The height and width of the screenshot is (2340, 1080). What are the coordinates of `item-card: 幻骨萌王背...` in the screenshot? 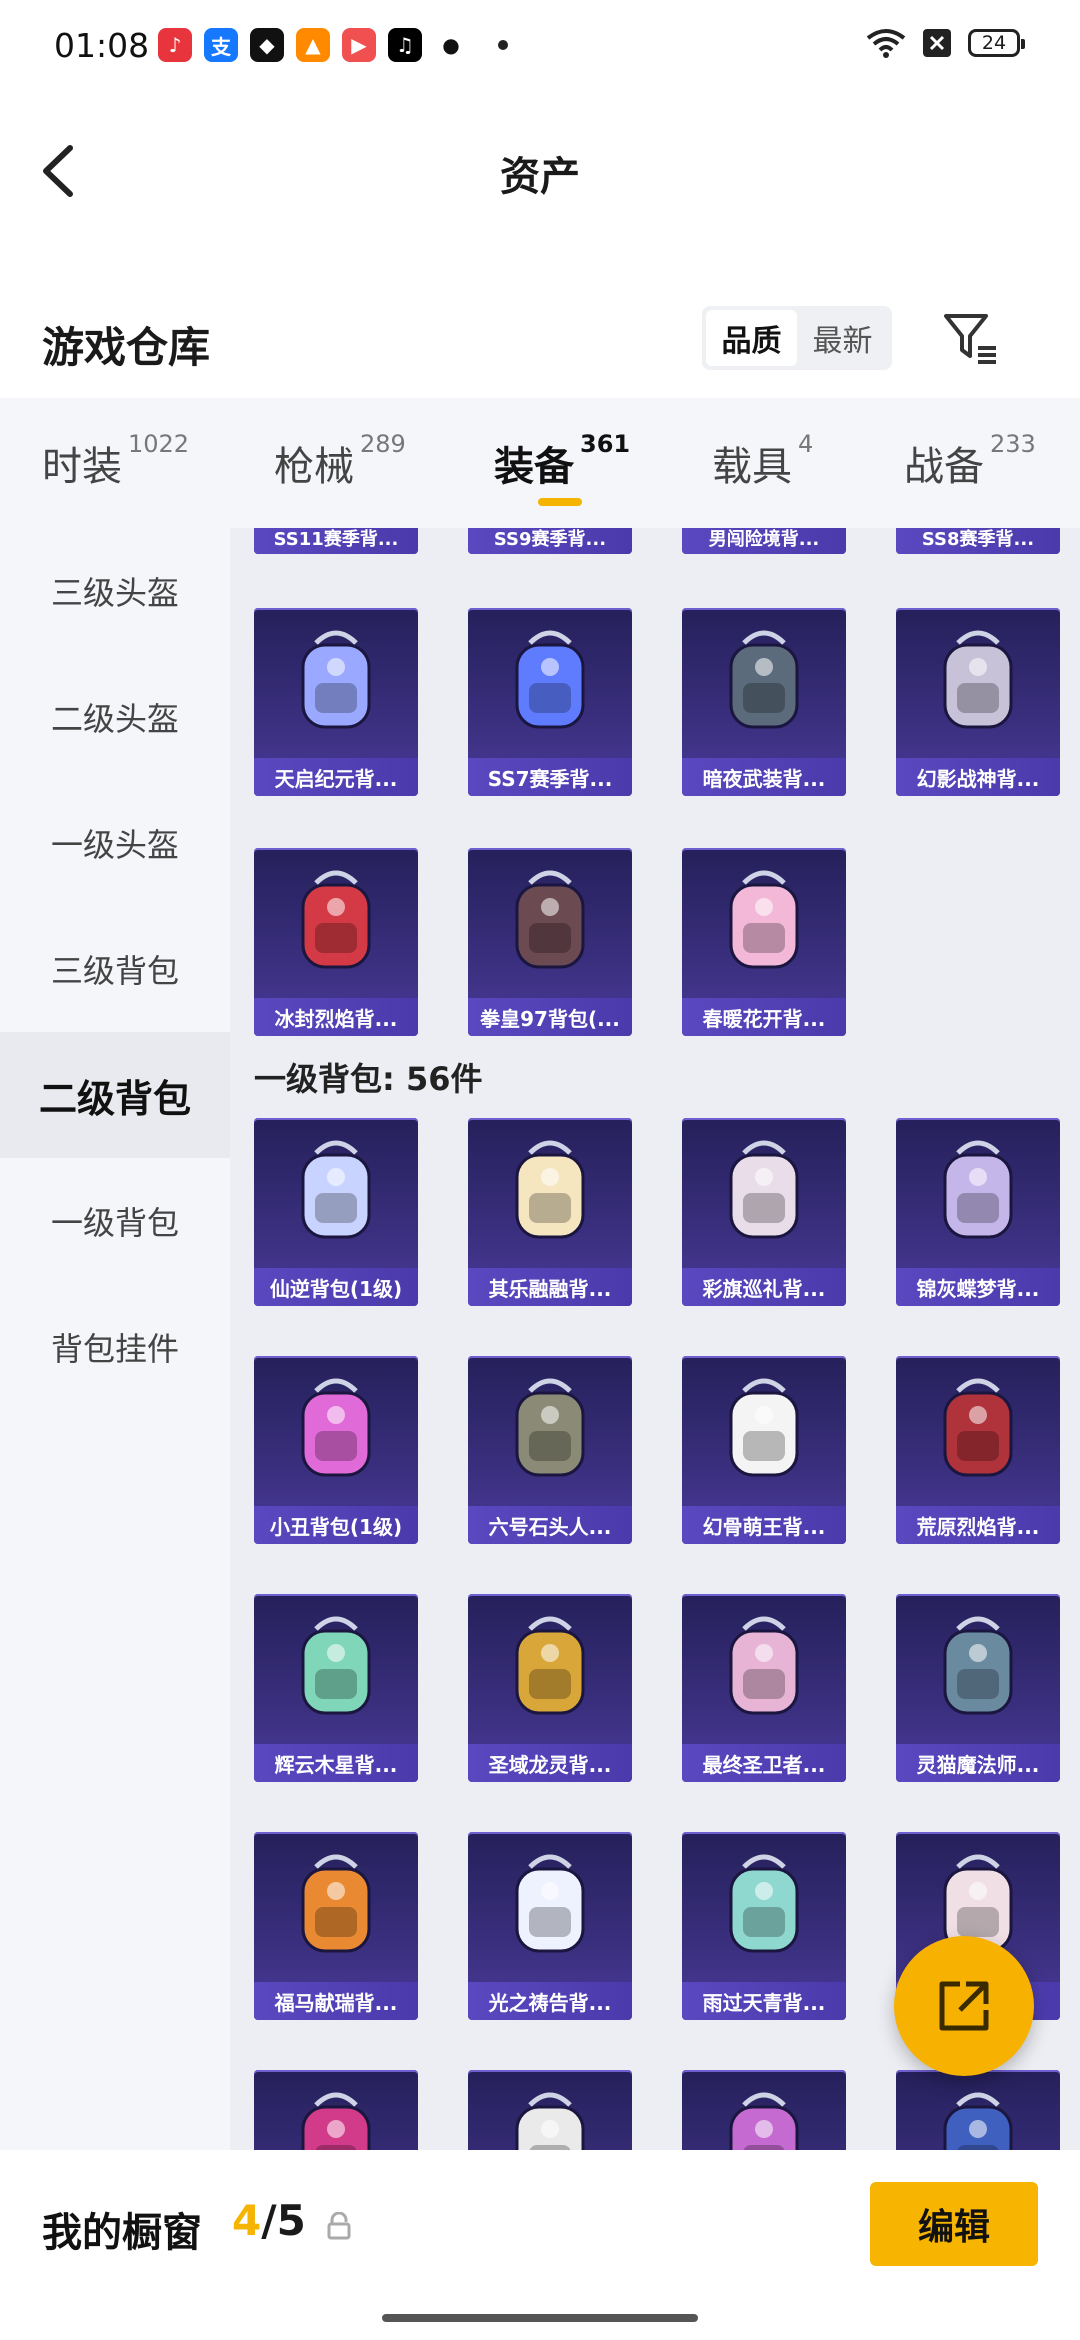 It's located at (764, 1450).